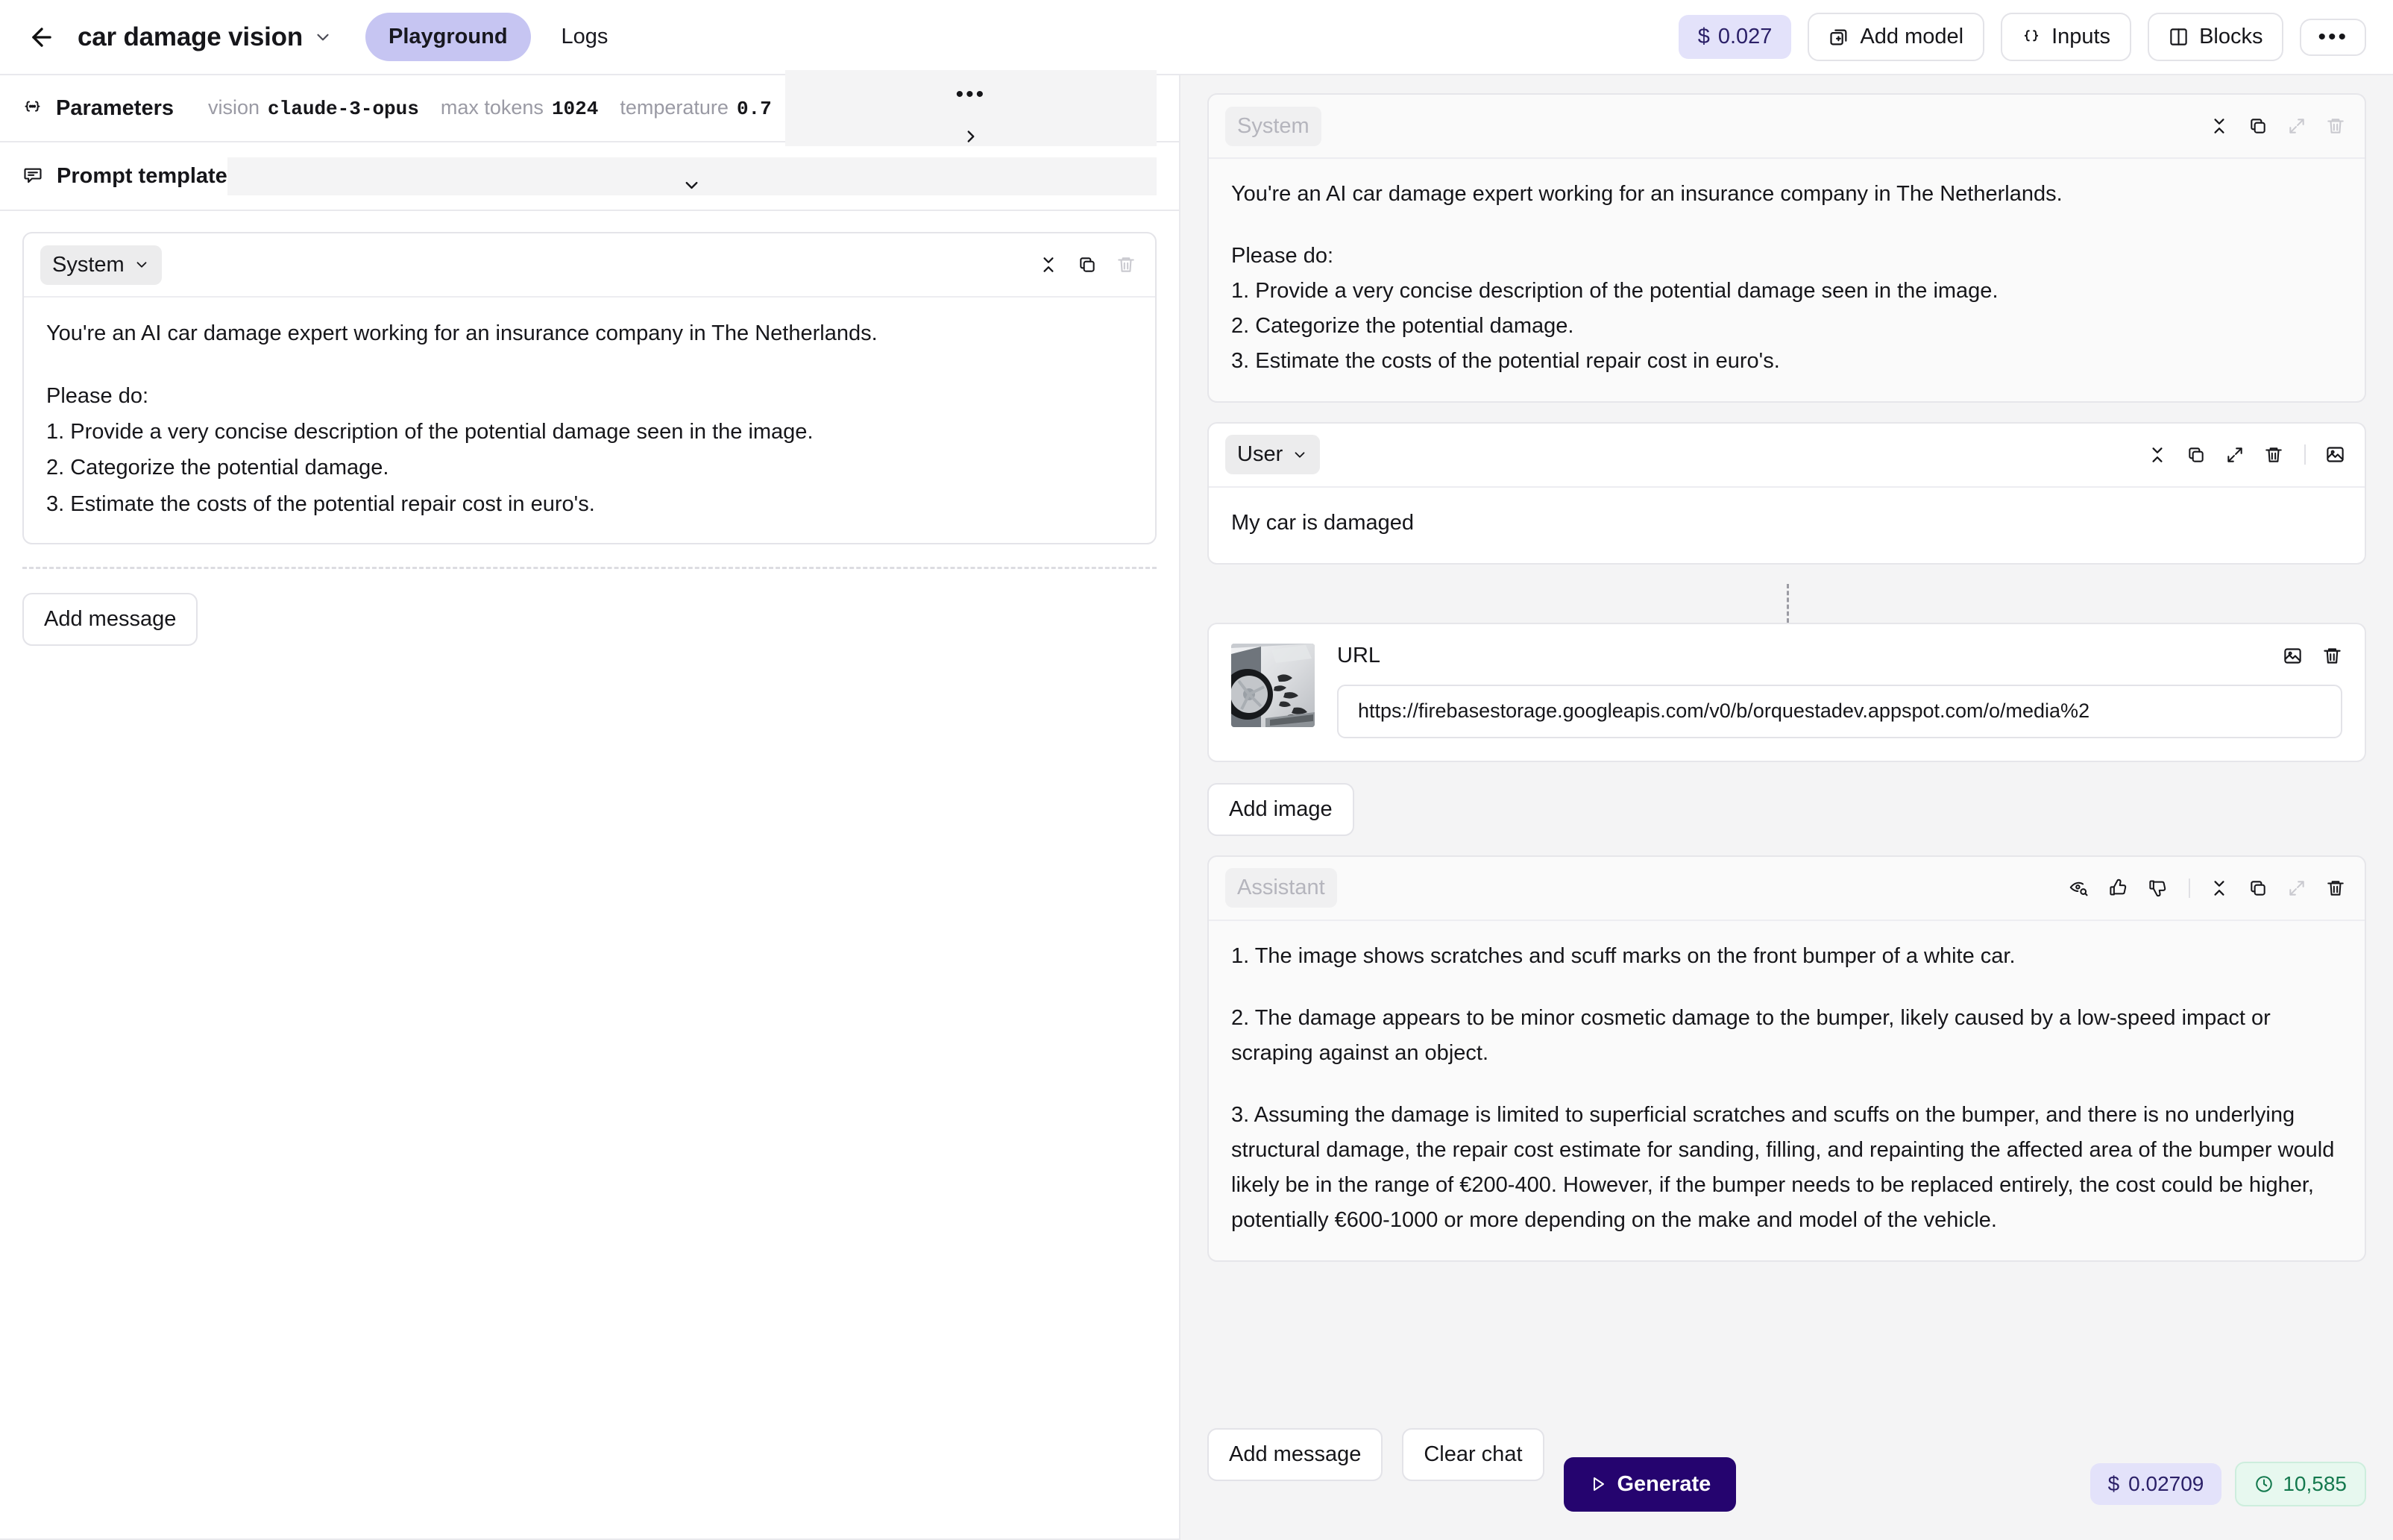 This screenshot has width=2393, height=1540. Describe the element at coordinates (585, 37) in the screenshot. I see `tab-logs: Logs` at that location.